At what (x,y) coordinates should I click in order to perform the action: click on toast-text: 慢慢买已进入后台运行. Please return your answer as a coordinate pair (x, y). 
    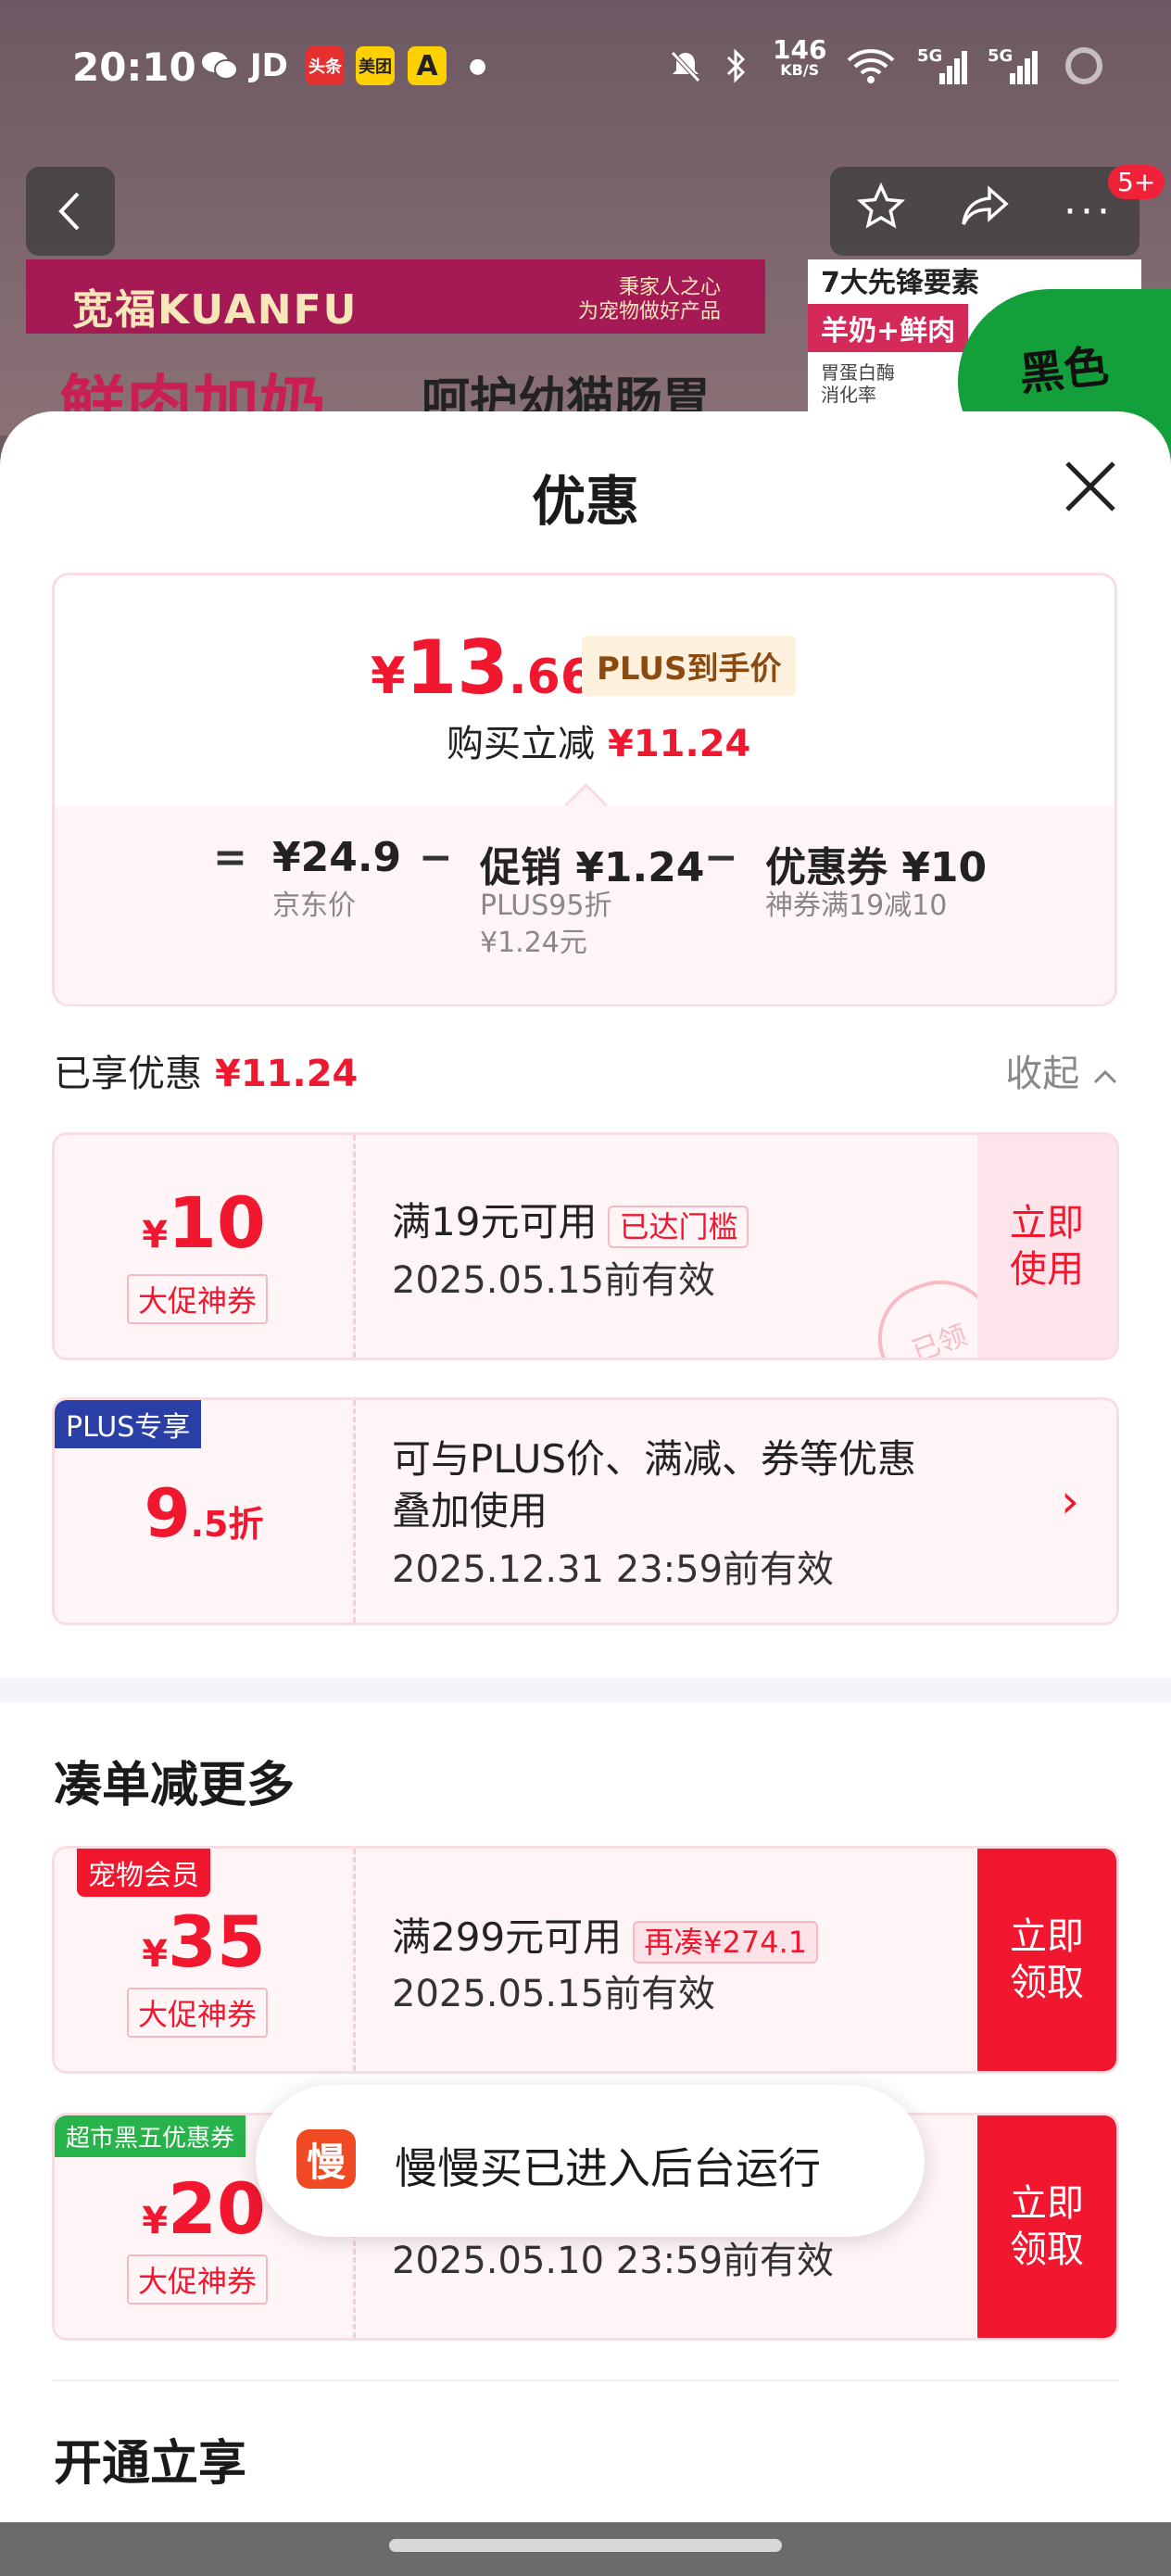
    Looking at the image, I should click on (608, 2168).